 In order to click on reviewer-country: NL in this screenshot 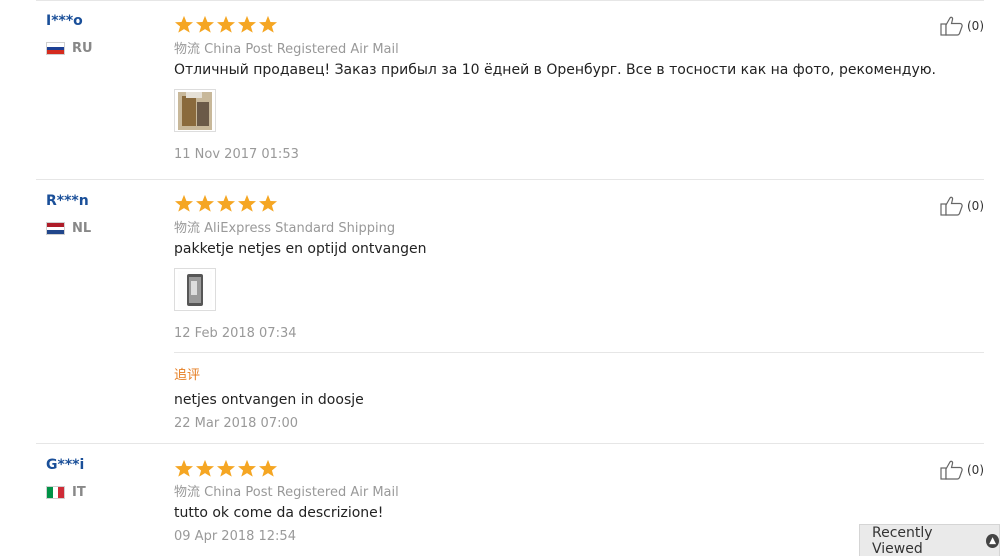, I will do `click(68, 228)`.